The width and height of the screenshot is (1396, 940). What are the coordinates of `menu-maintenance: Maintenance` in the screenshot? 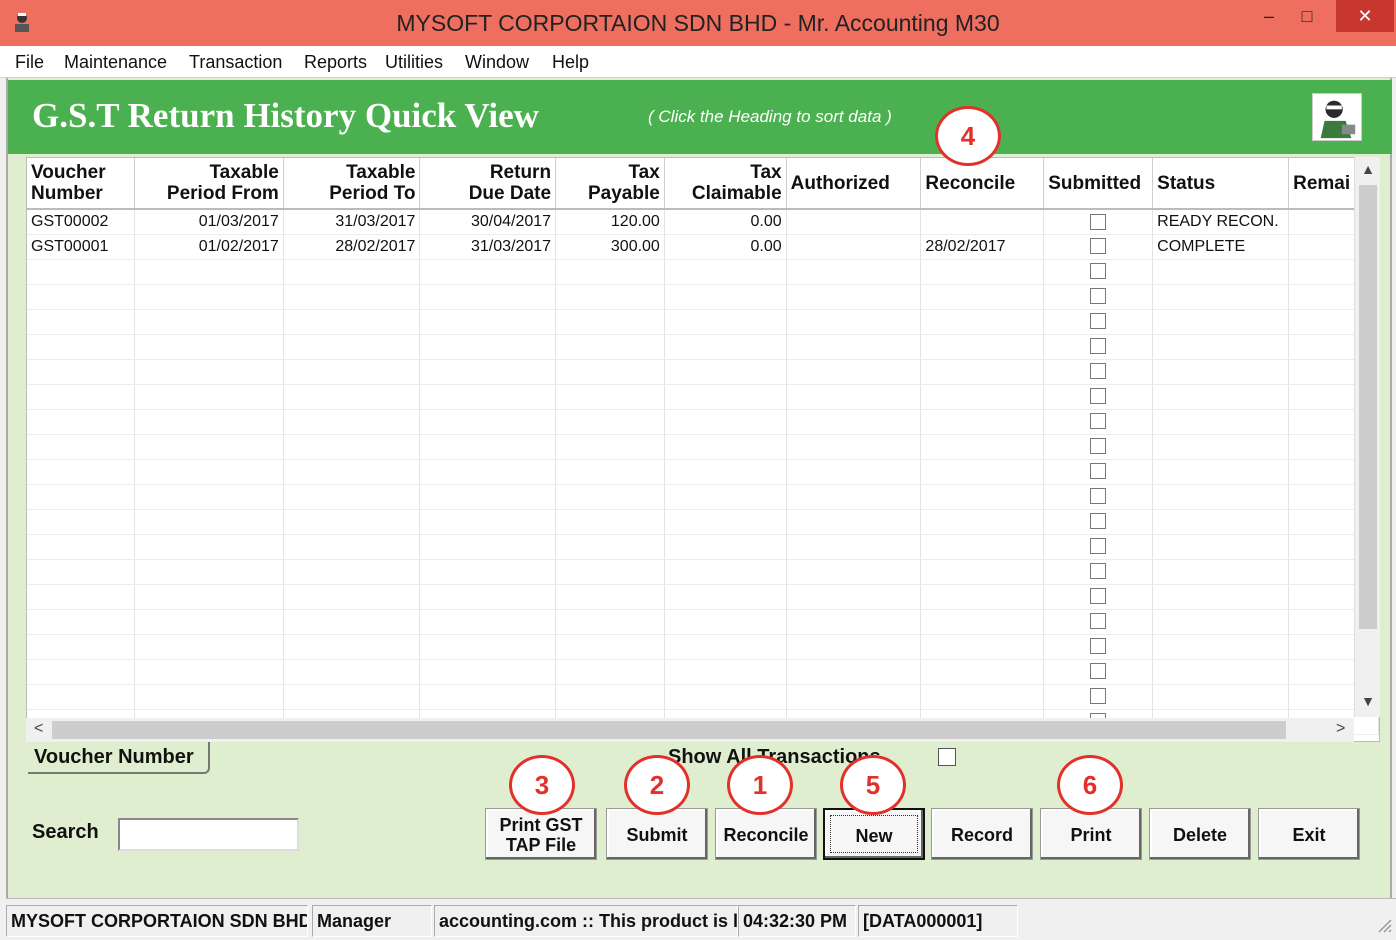 It's located at (115, 62).